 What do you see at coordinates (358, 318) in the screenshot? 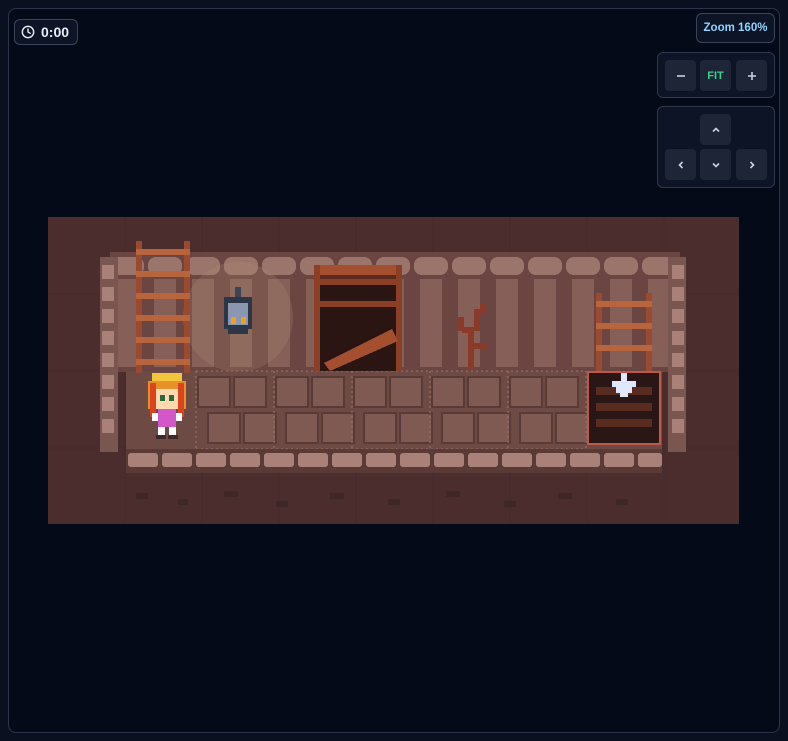
I see `boarded-doorway` at bounding box center [358, 318].